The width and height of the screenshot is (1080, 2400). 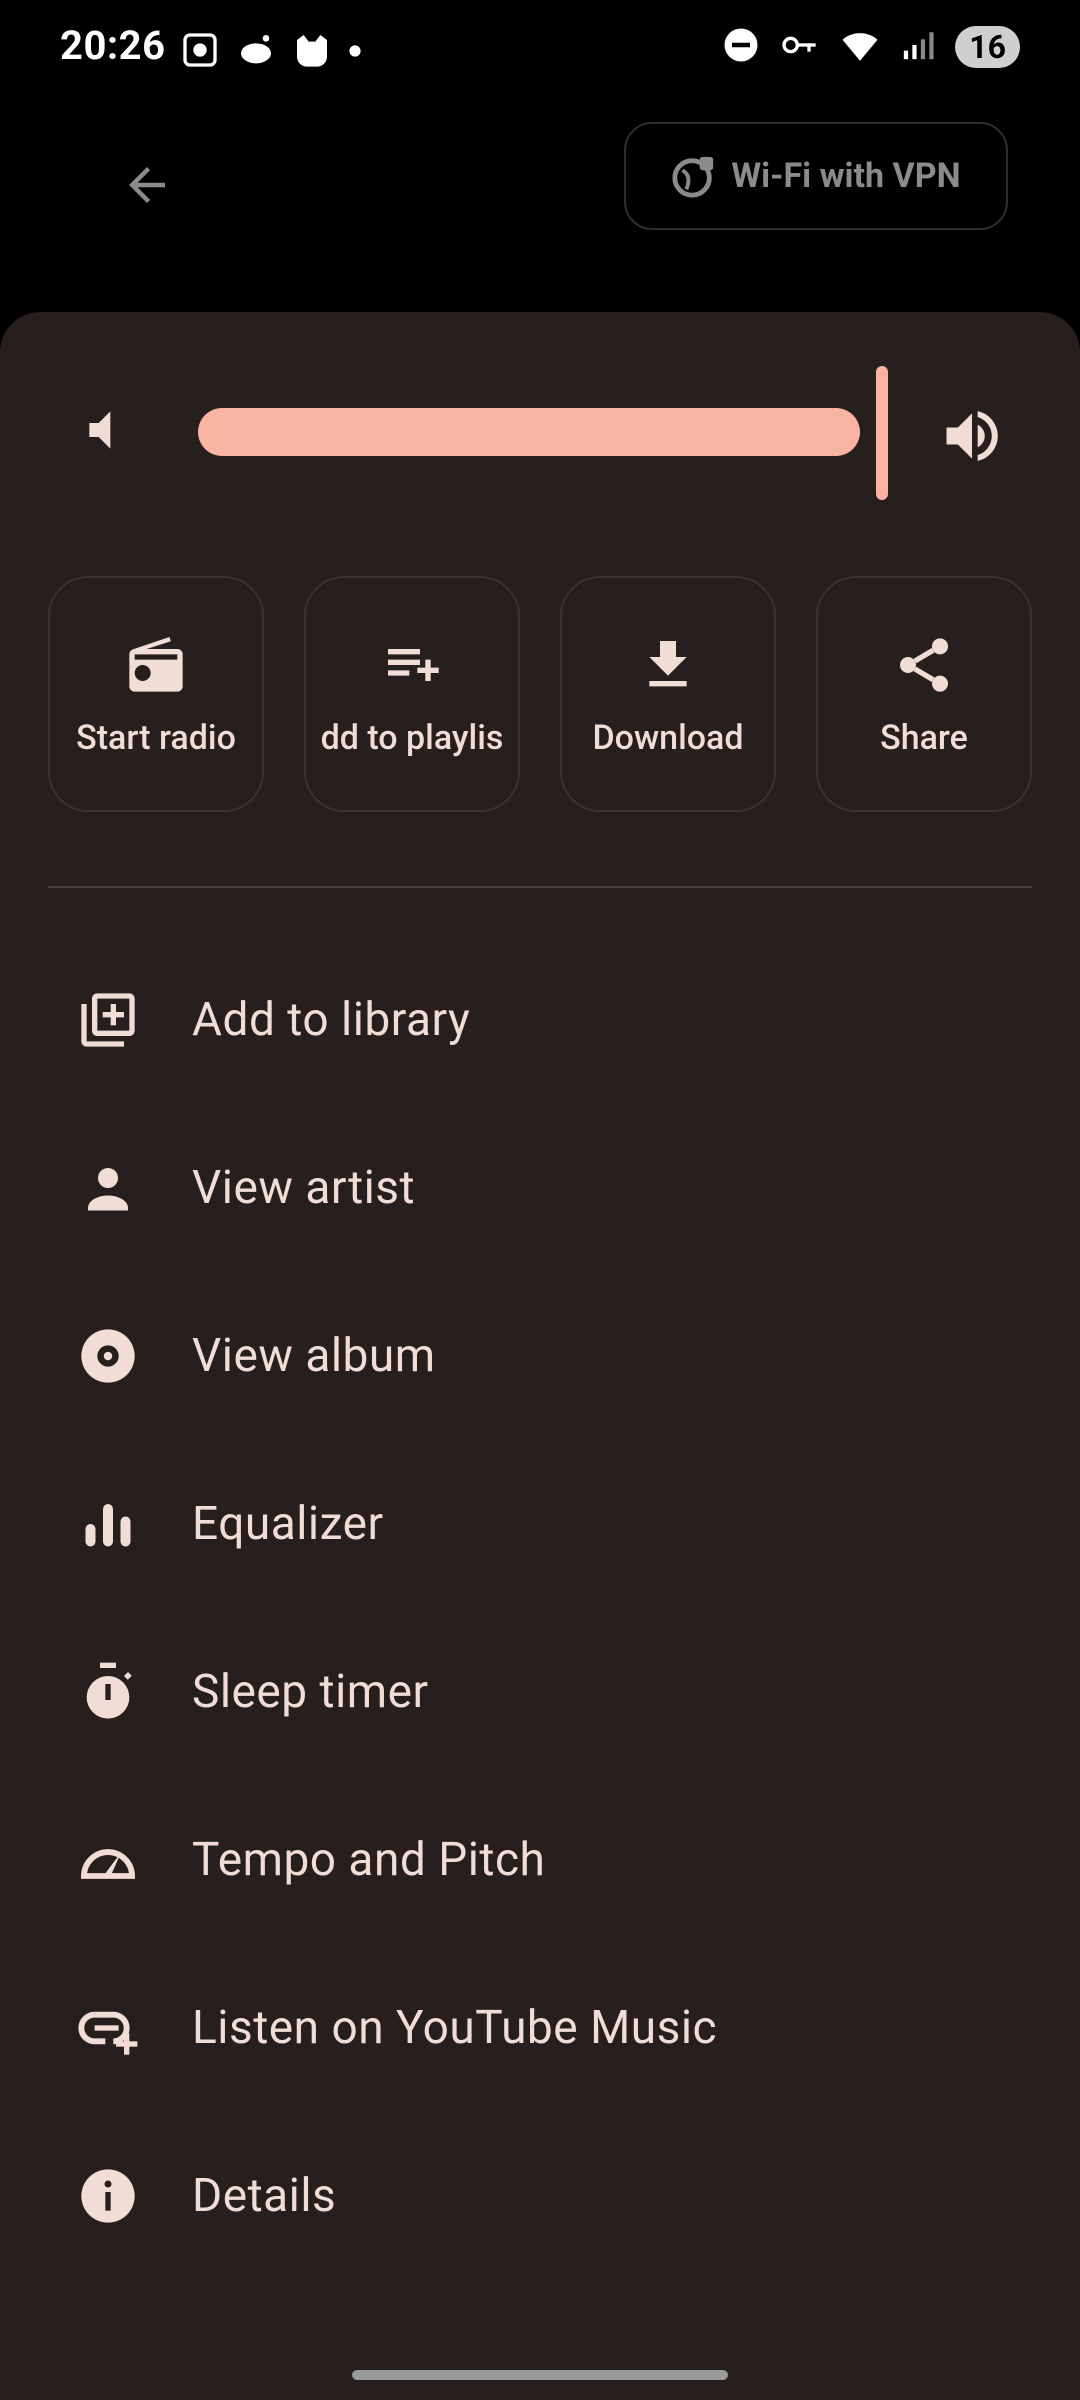 I want to click on menu-item-label: Add to library, so click(x=331, y=1020).